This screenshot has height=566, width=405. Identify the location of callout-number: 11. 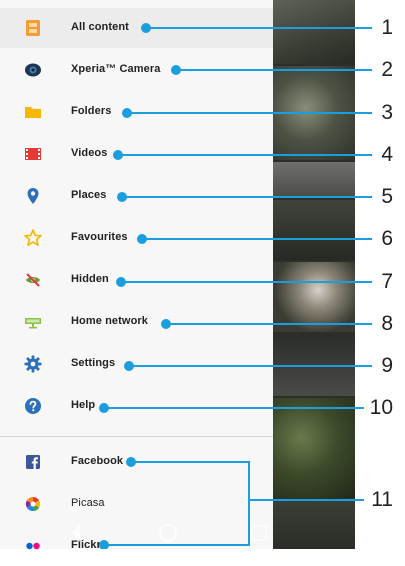
(382, 499).